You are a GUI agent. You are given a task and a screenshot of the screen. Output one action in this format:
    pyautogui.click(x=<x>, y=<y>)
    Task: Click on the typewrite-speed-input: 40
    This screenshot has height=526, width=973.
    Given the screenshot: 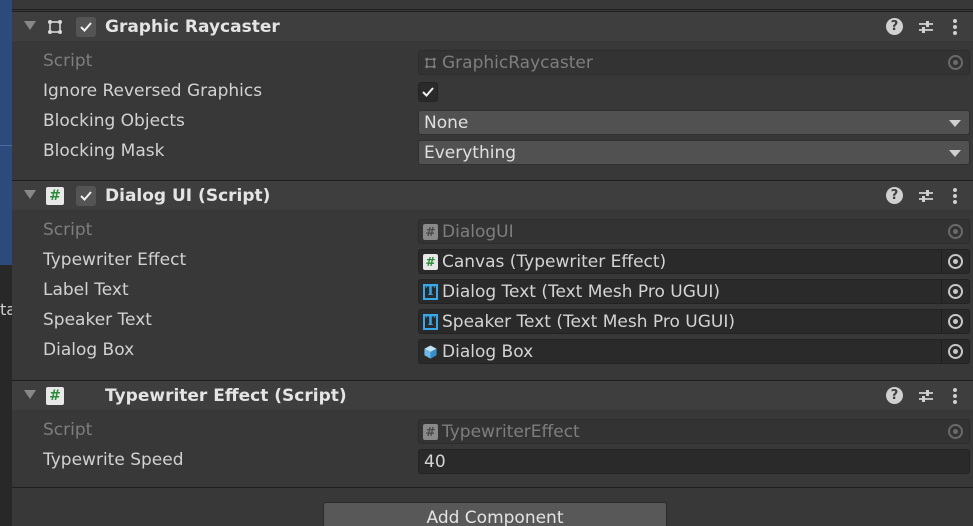 What is the action you would take?
    pyautogui.click(x=694, y=461)
    